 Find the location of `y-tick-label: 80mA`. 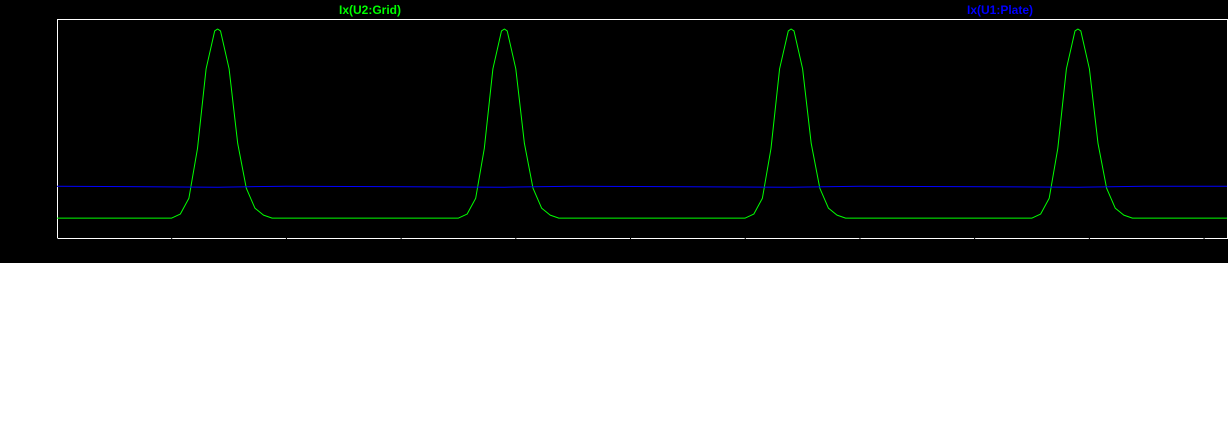

y-tick-label: 80mA is located at coordinates (35, 138).